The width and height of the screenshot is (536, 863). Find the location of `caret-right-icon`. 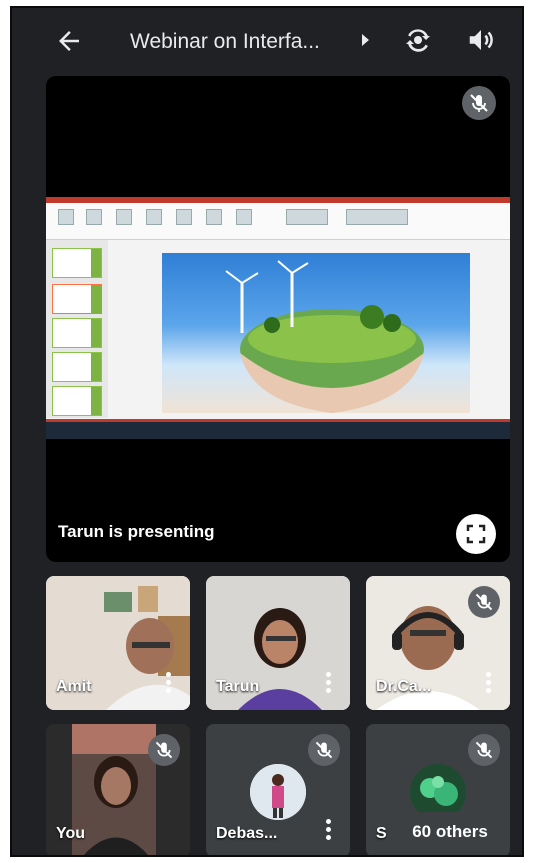

caret-right-icon is located at coordinates (365, 40).